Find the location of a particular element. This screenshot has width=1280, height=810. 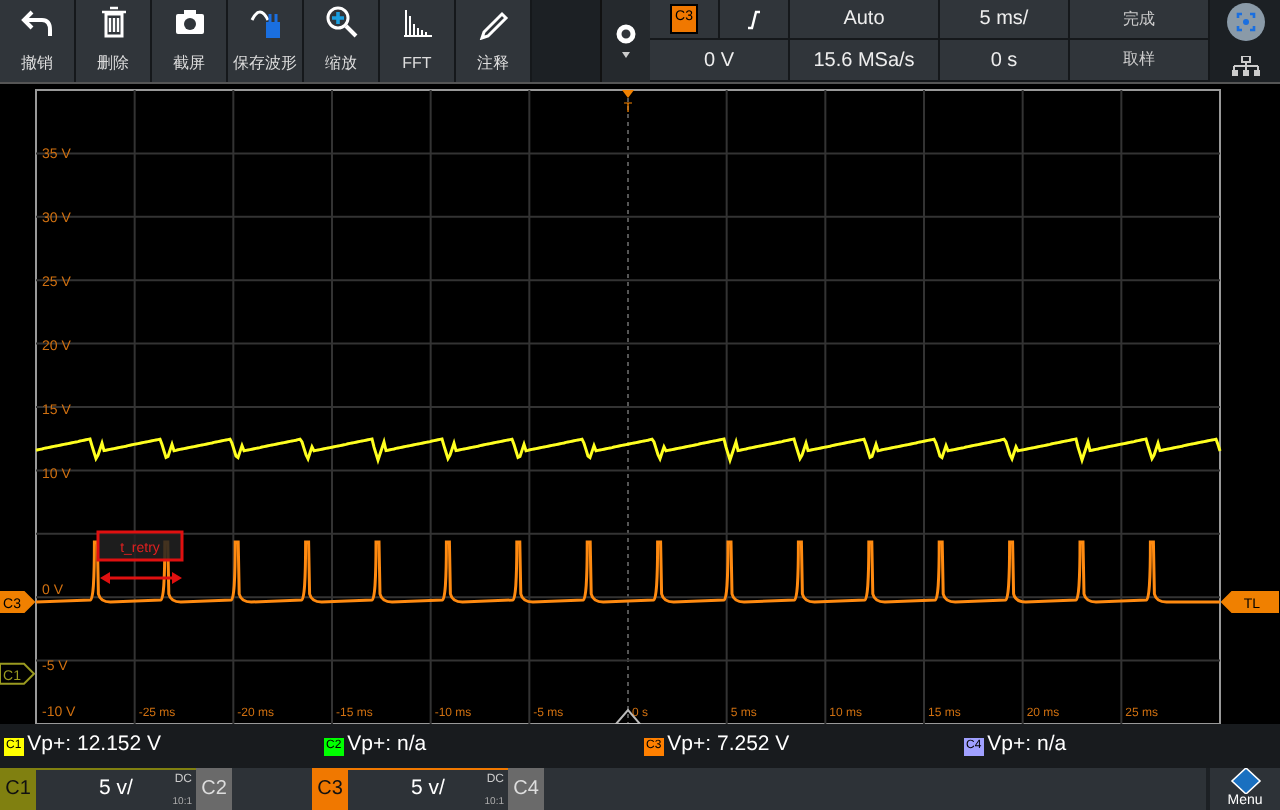

sample-rate: 15.6 MSa/s is located at coordinates (865, 61).